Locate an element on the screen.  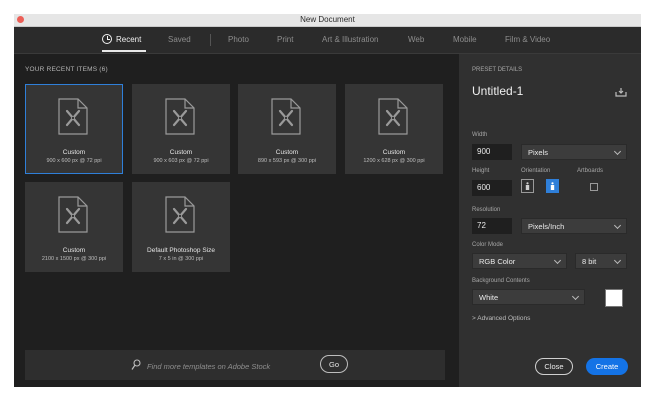
background-contents-value: White is located at coordinates (489, 297).